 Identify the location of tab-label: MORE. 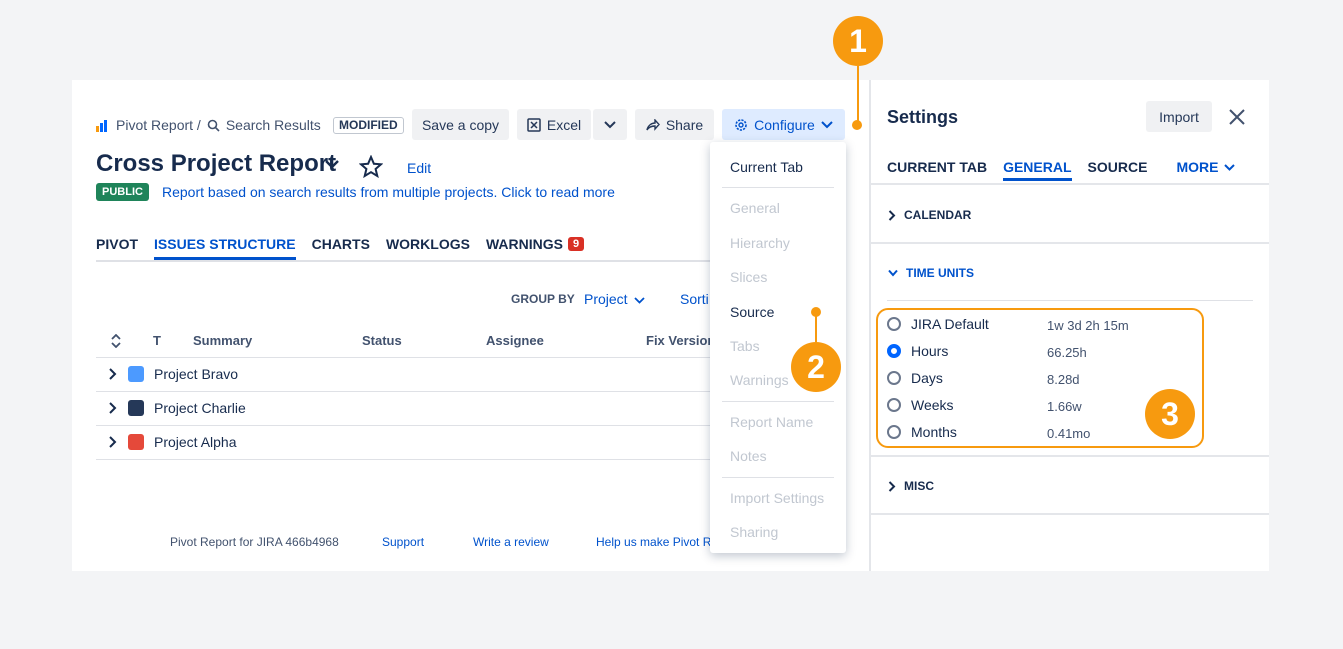
(1197, 167).